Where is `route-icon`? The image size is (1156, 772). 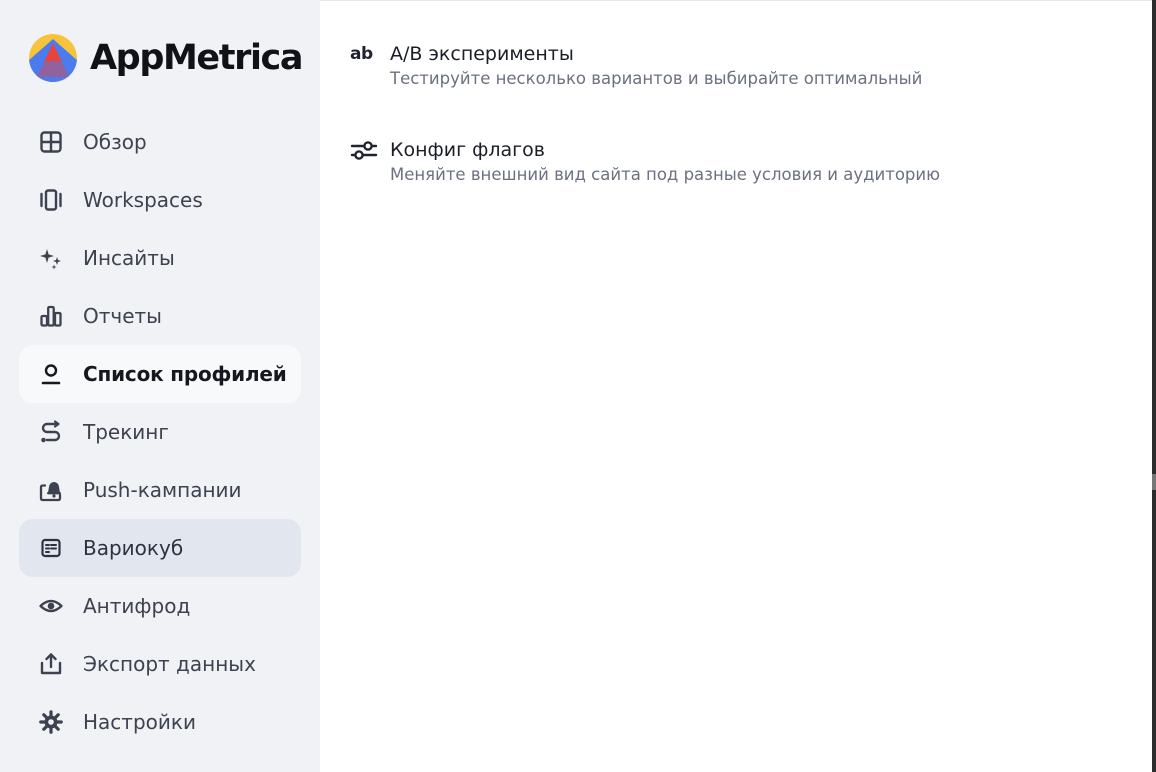
route-icon is located at coordinates (51, 432).